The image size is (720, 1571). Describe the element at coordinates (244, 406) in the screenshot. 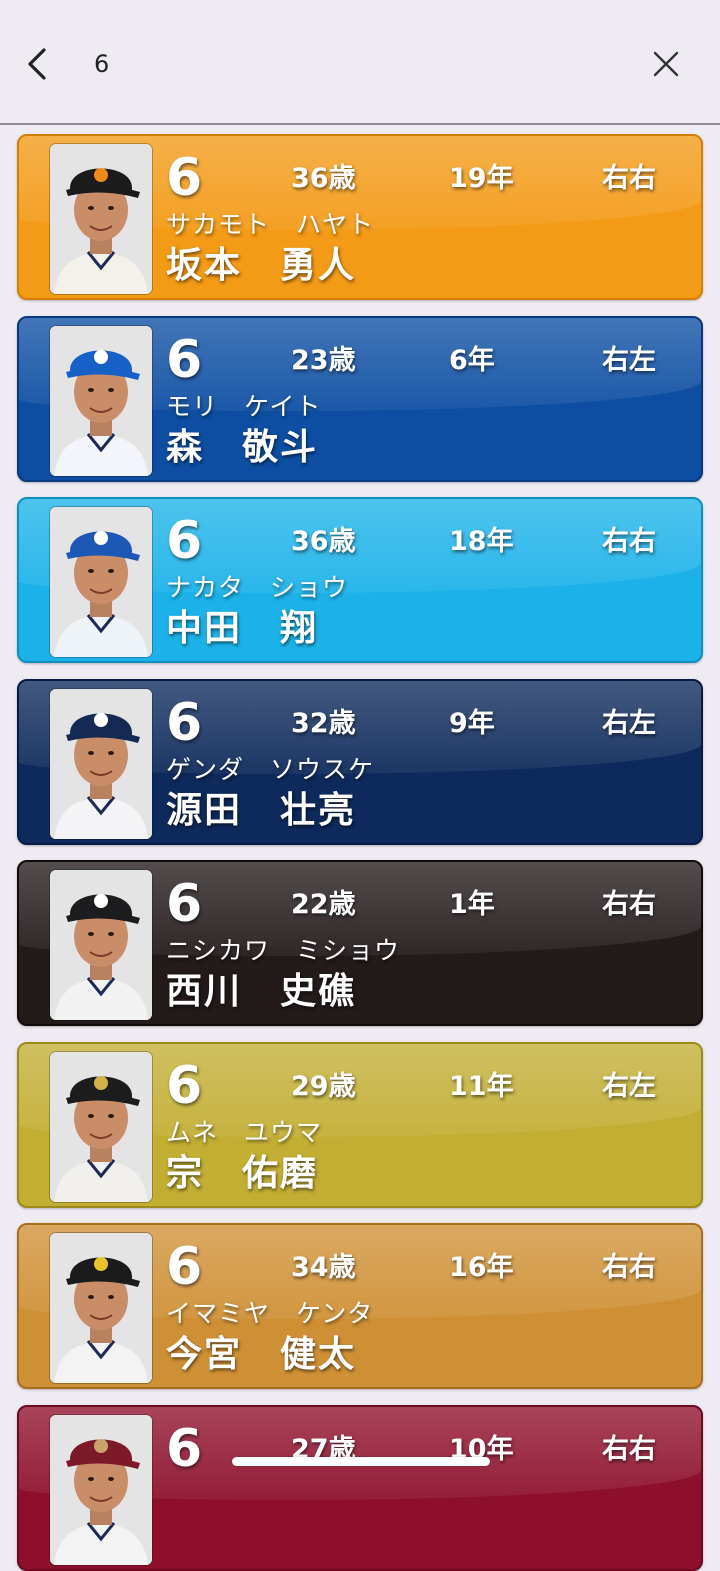

I see `player-name-kana: モリ ケイト` at that location.